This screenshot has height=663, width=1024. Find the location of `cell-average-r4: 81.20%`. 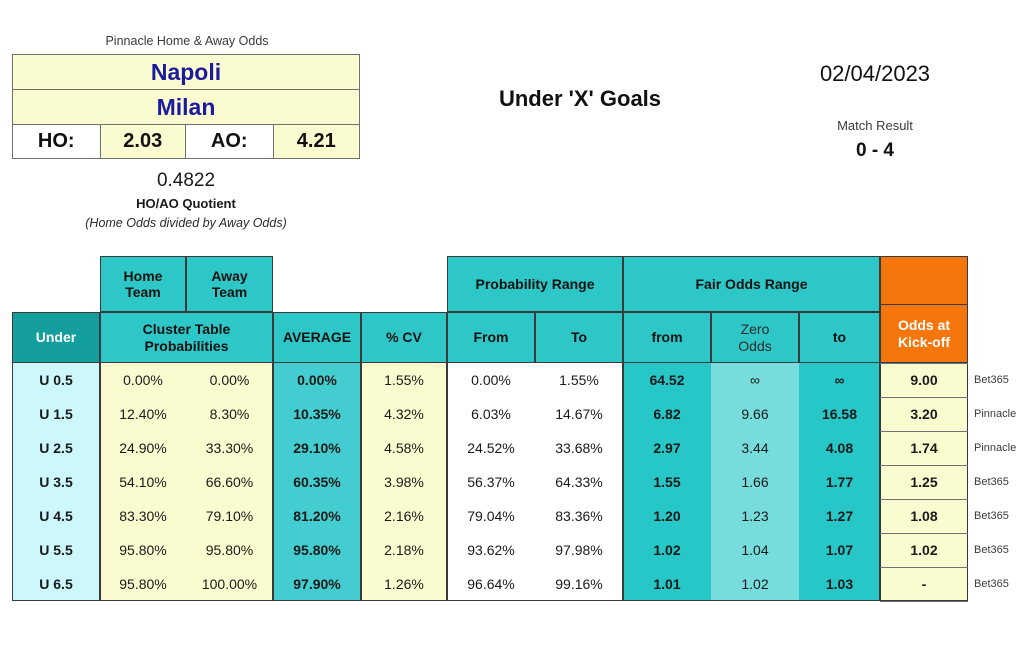

cell-average-r4: 81.20% is located at coordinates (317, 516).